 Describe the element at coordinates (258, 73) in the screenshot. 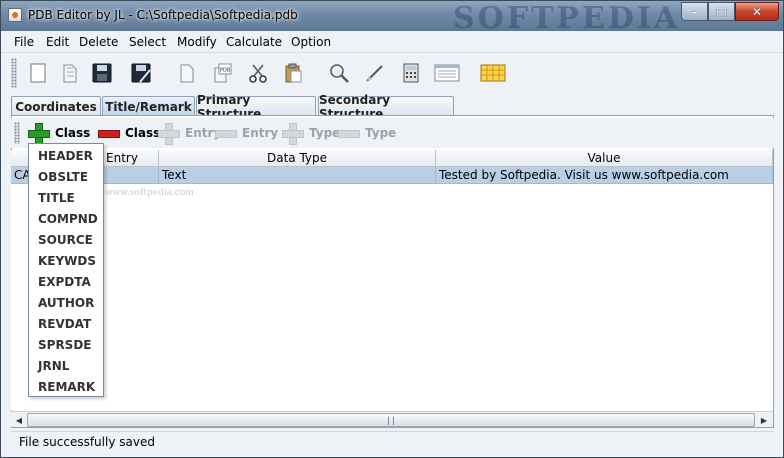

I see `cut-icon` at that location.